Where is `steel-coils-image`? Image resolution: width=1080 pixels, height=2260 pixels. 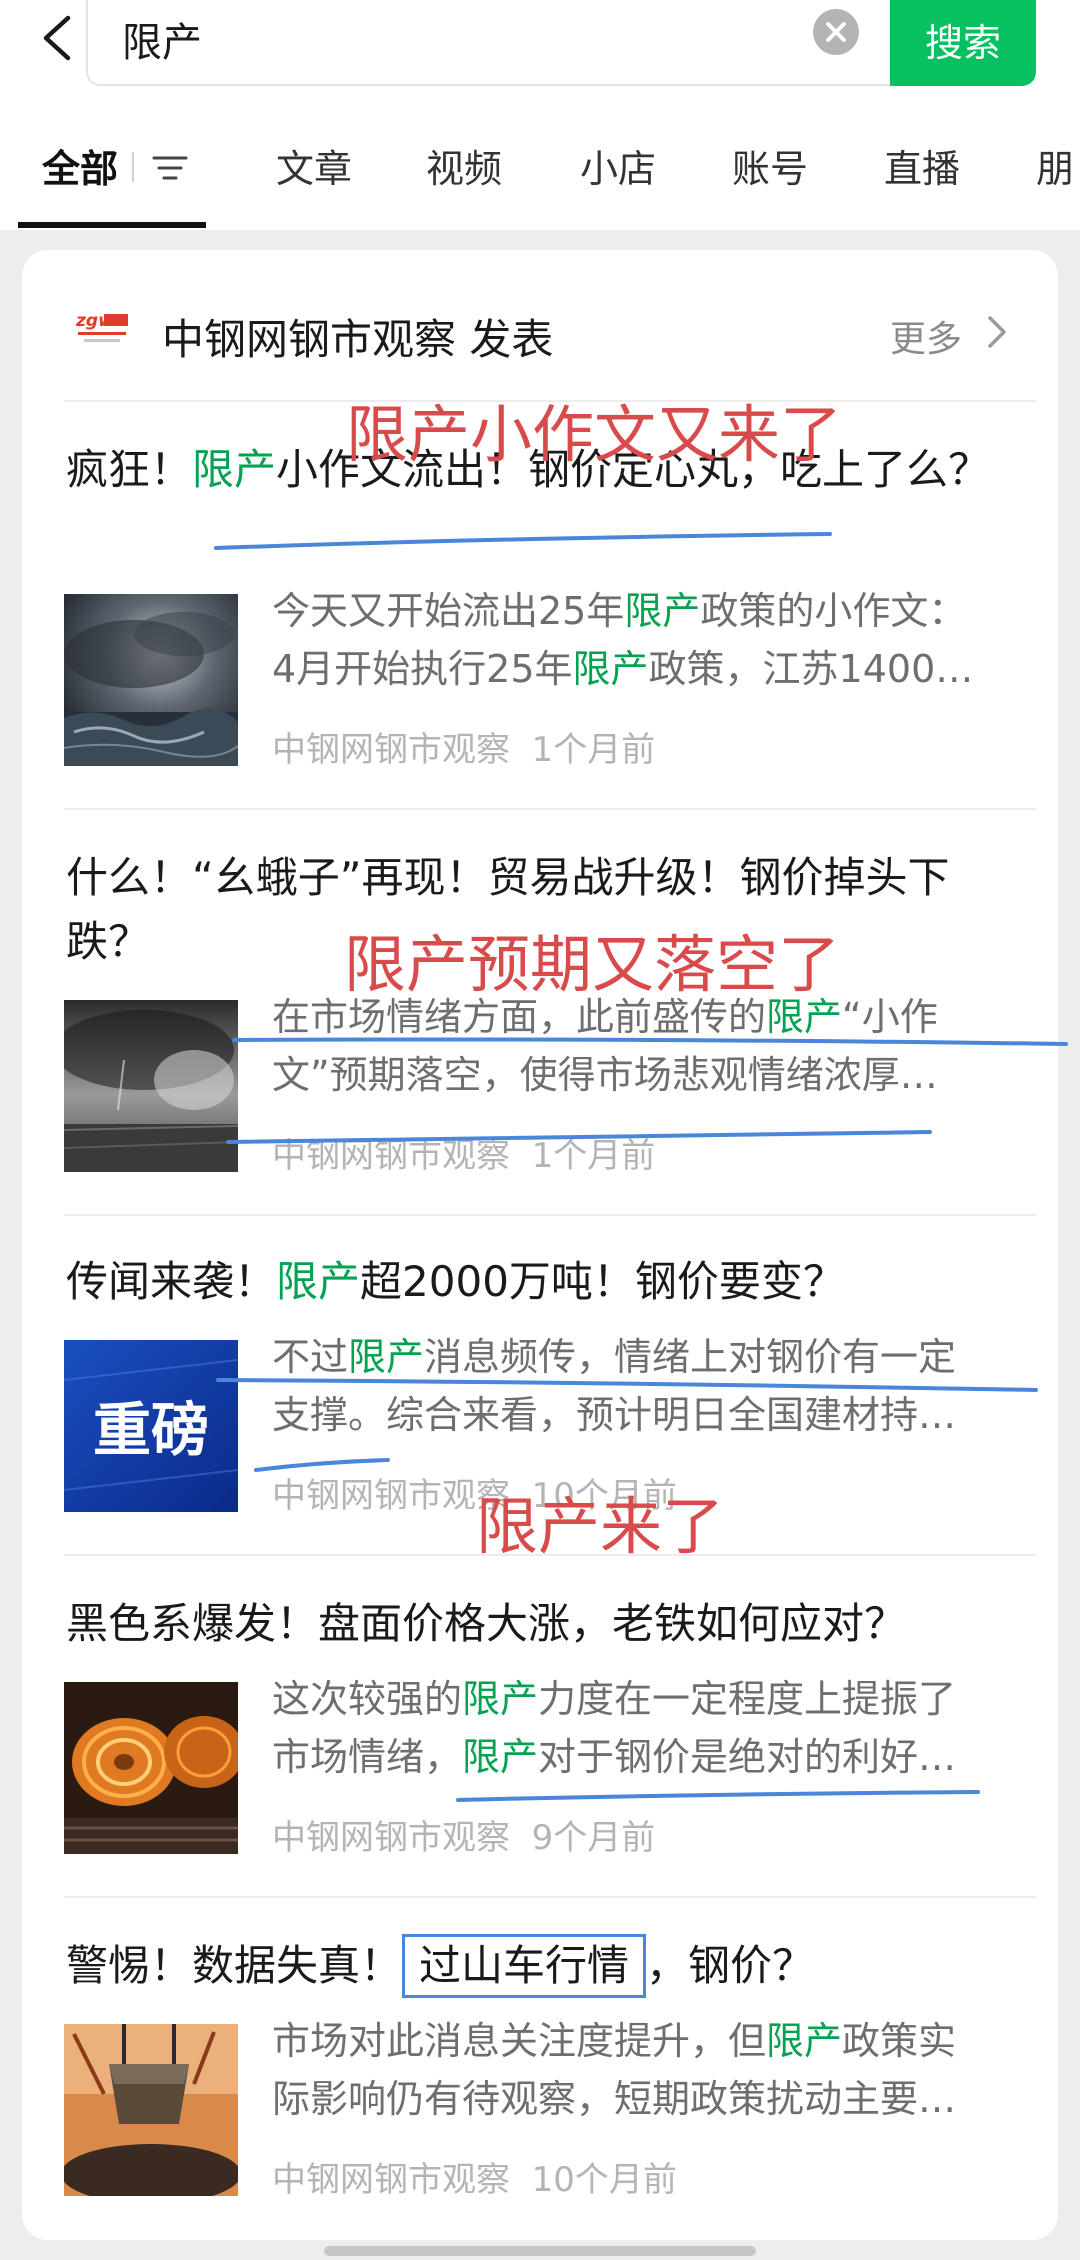 steel-coils-image is located at coordinates (151, 1768).